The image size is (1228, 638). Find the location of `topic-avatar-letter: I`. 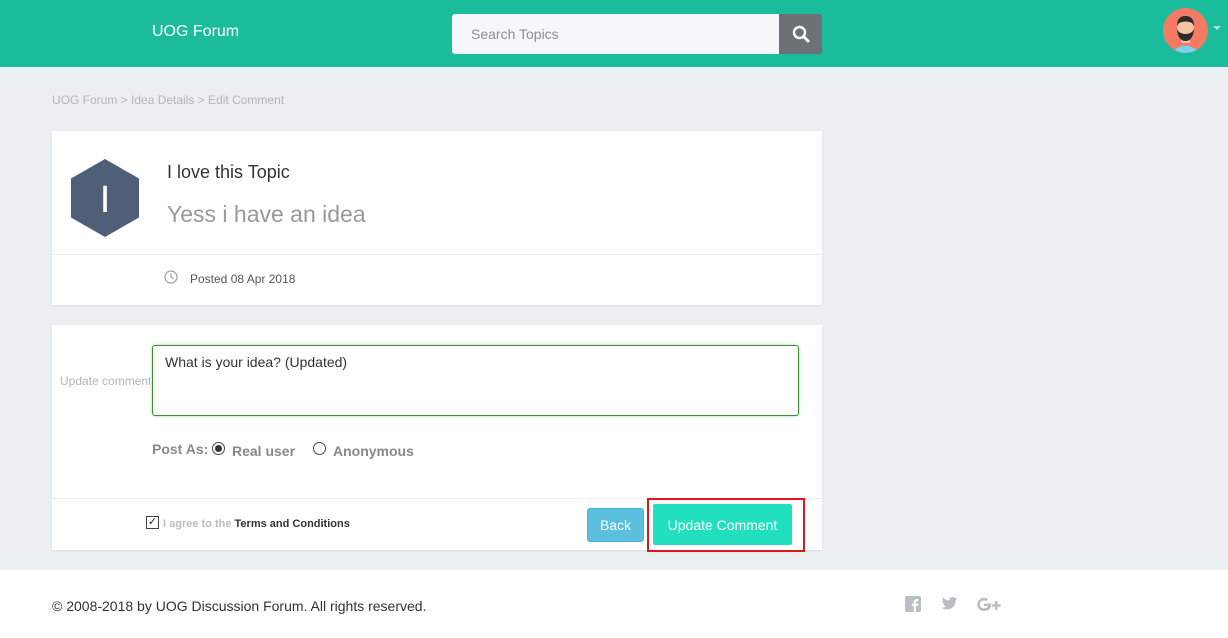

topic-avatar-letter: I is located at coordinates (105, 200).